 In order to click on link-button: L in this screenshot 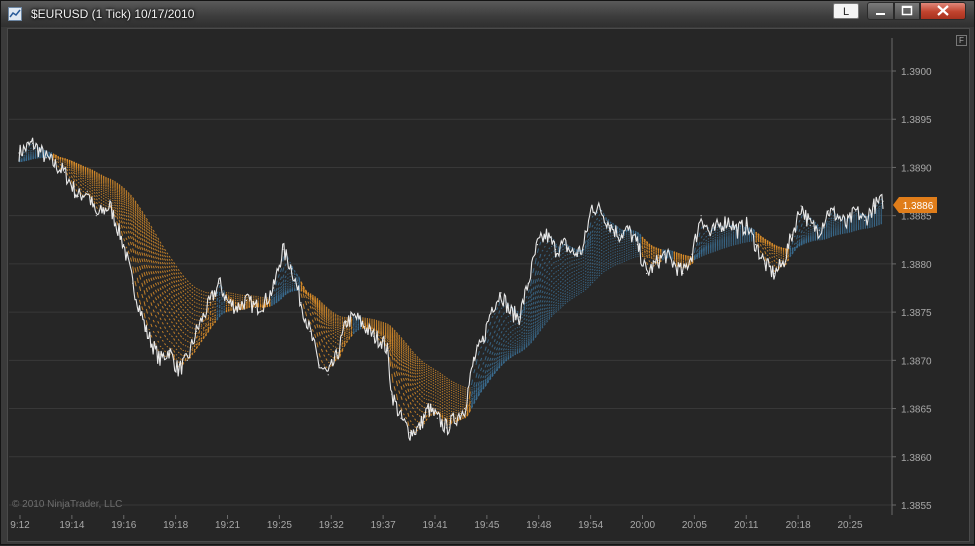, I will do `click(846, 11)`.